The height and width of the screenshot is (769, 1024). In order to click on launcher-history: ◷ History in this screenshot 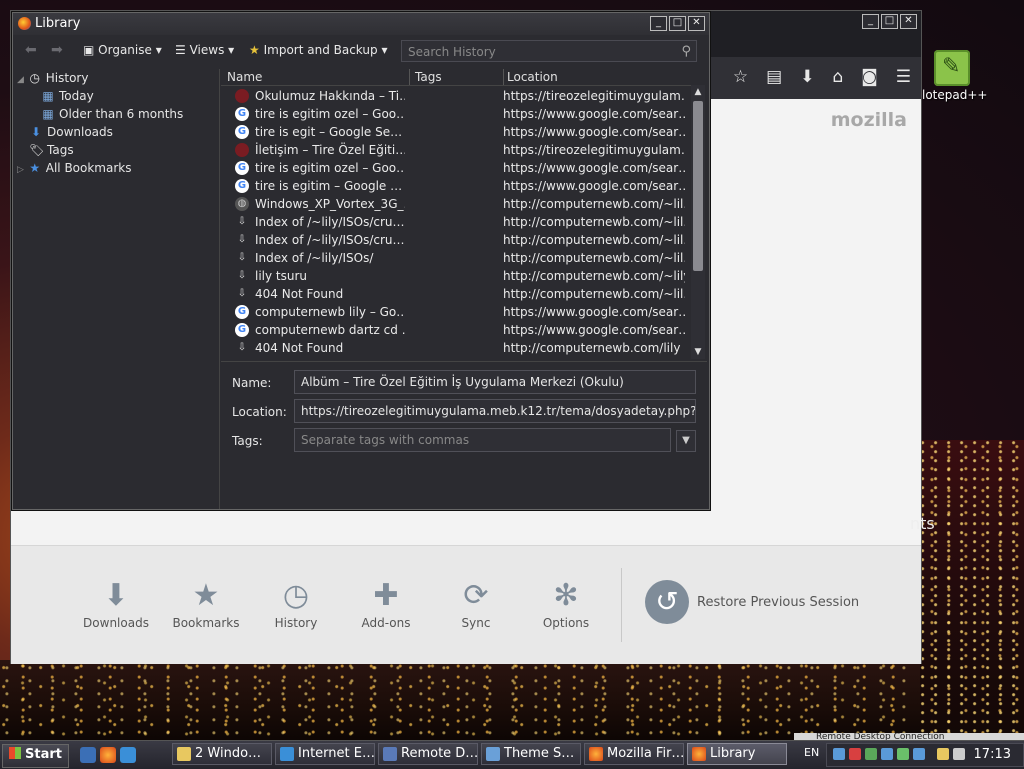, I will do `click(296, 603)`.